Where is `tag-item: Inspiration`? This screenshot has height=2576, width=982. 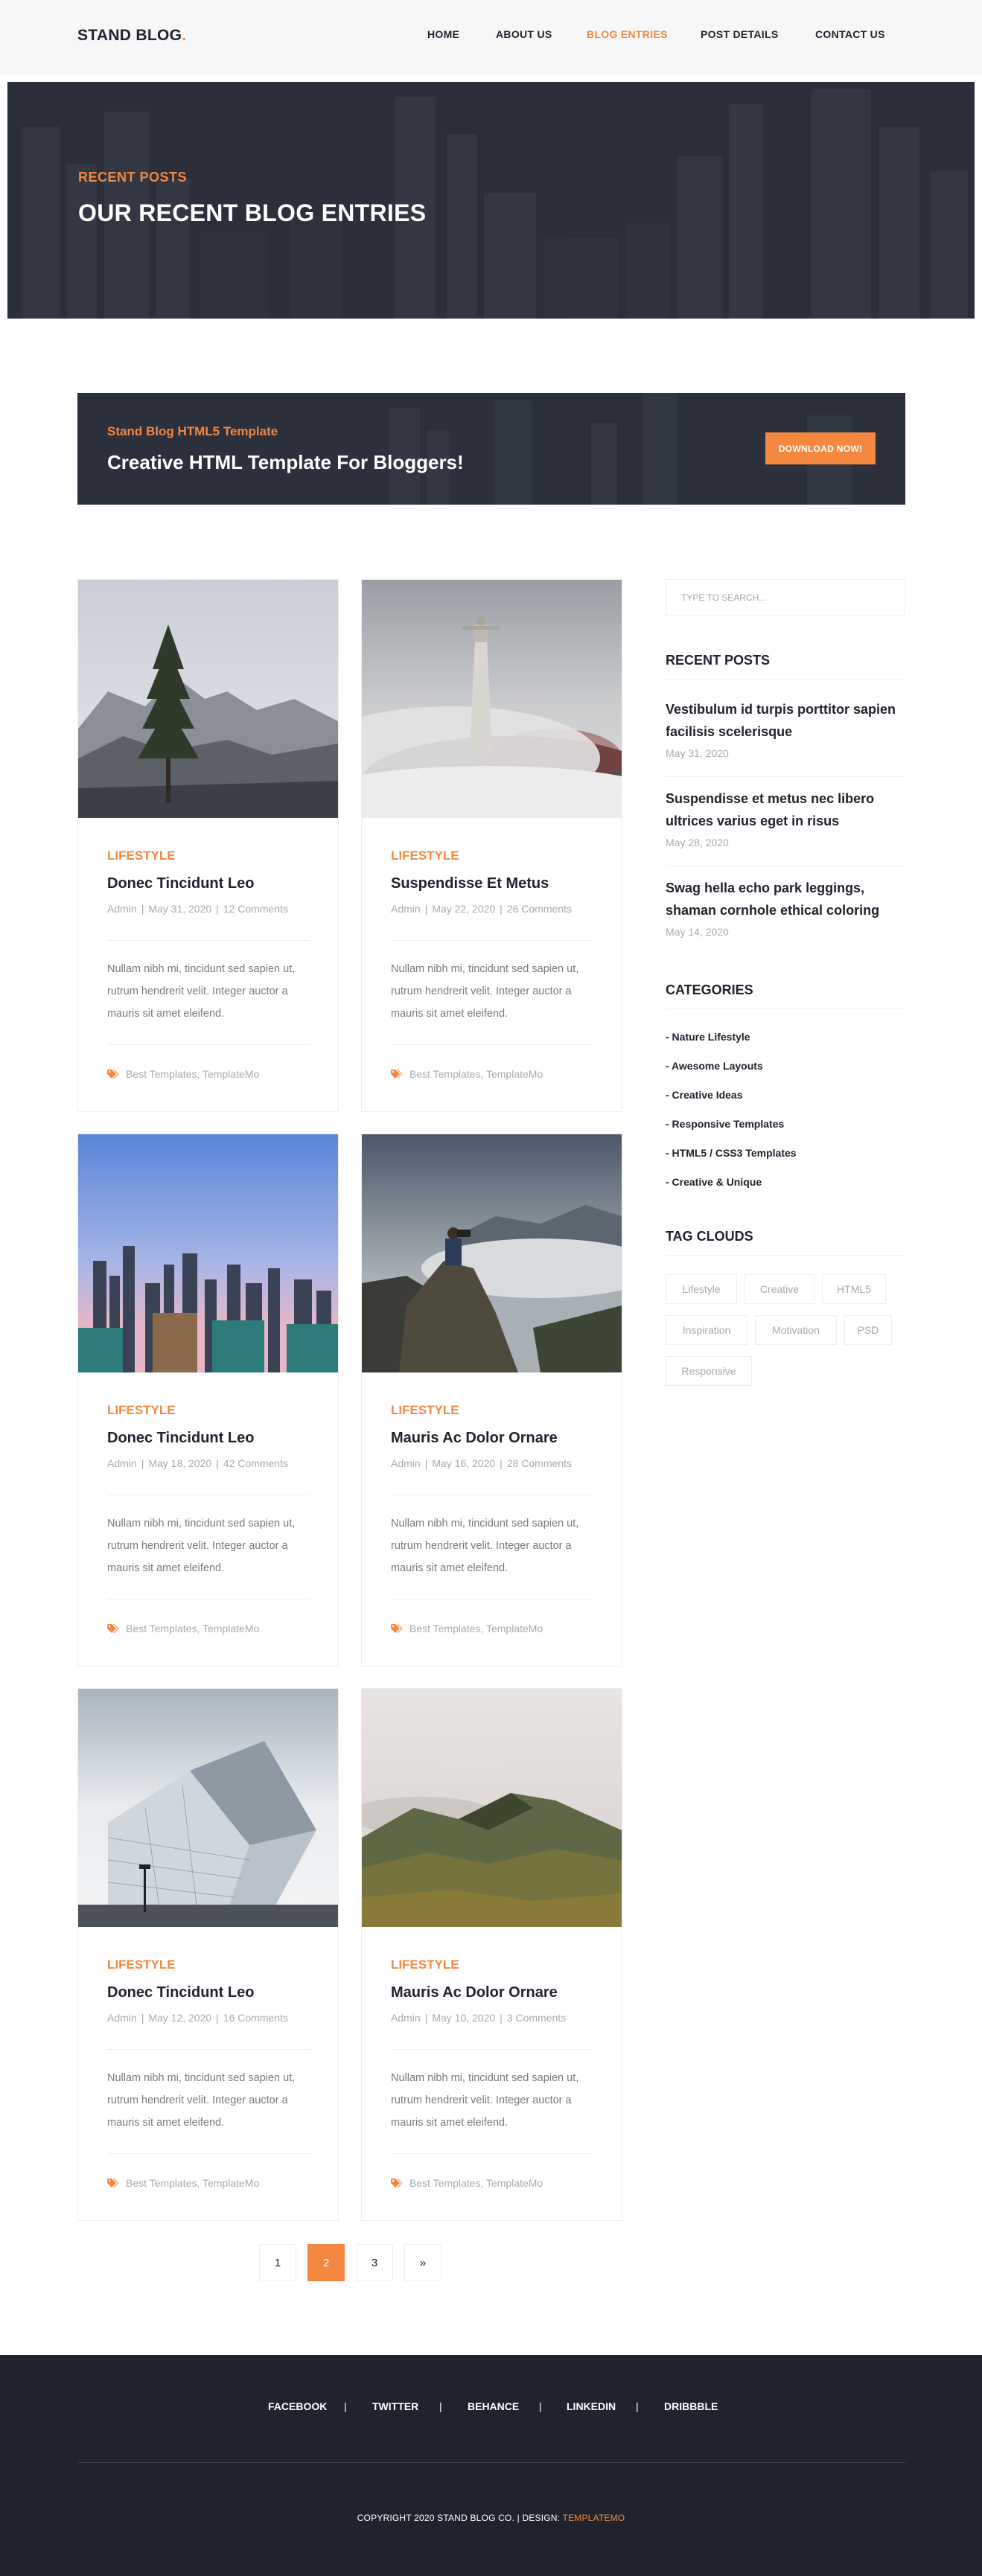
tag-item: Inspiration is located at coordinates (706, 1330).